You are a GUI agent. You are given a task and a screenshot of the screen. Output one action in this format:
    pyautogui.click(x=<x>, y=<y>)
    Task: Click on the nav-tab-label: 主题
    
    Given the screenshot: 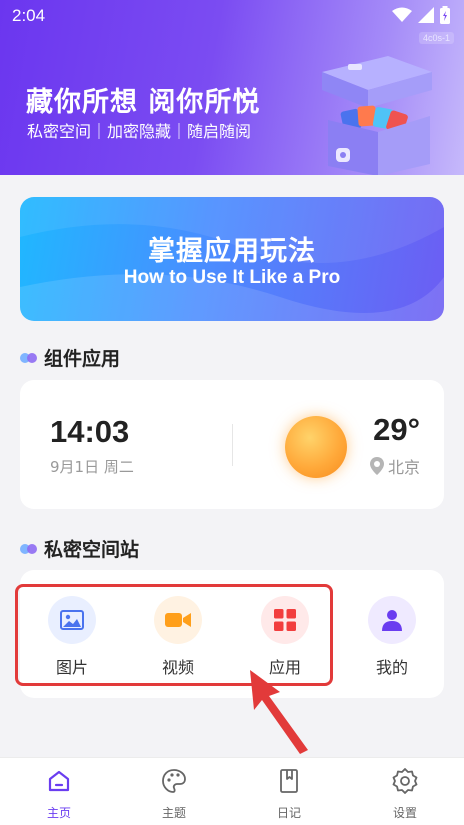 What is the action you would take?
    pyautogui.click(x=173, y=813)
    